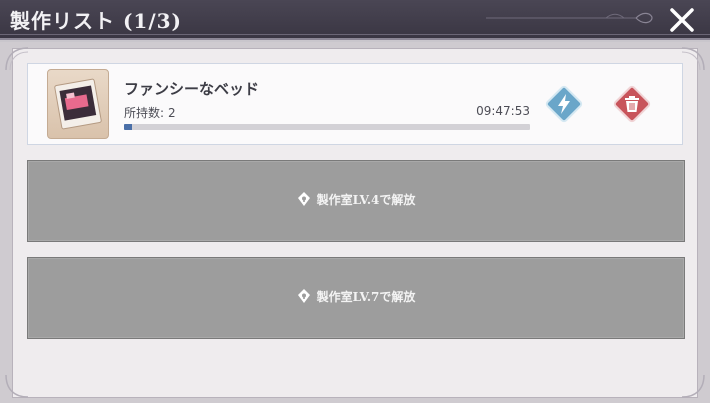 This screenshot has height=403, width=710. I want to click on window-title: 製作リスト (1/3), so click(96, 21).